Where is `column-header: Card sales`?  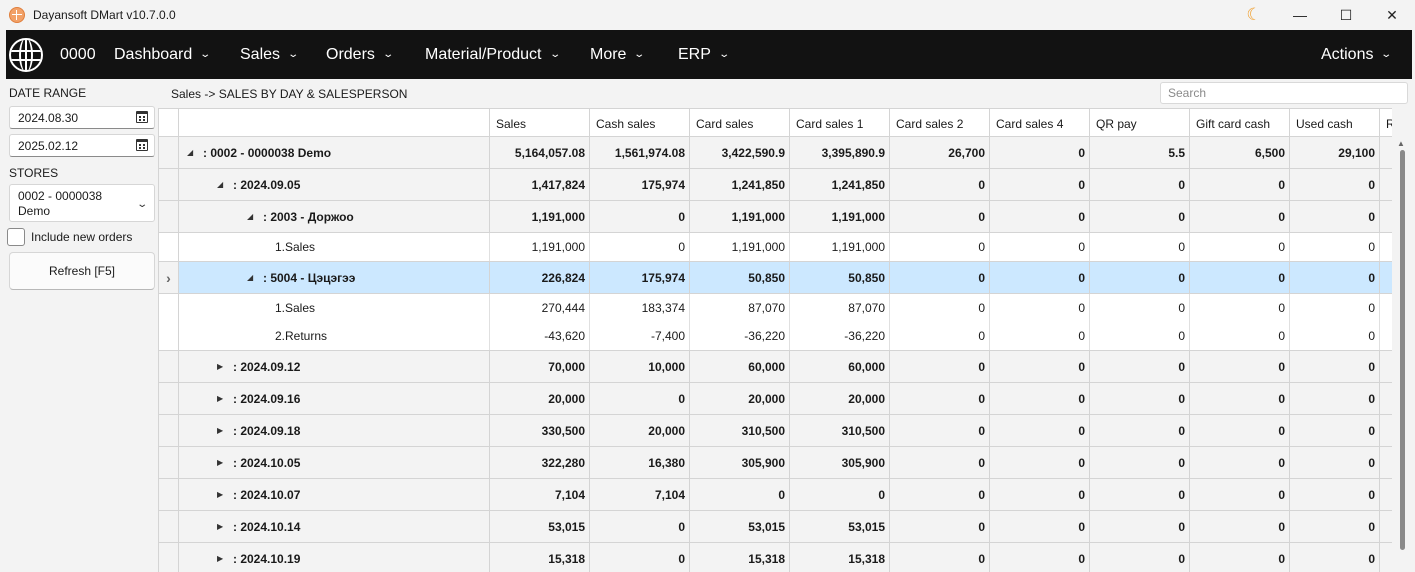
column-header: Card sales is located at coordinates (740, 123).